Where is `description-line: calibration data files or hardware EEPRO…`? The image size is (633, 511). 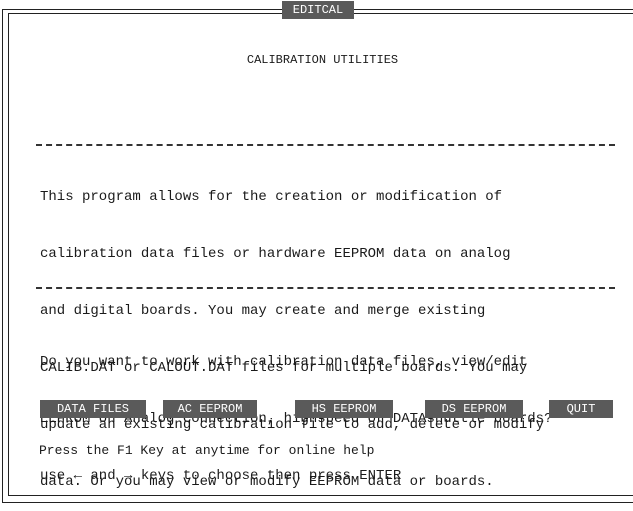
description-line: calibration data files or hardware EEPRO… is located at coordinates (275, 254).